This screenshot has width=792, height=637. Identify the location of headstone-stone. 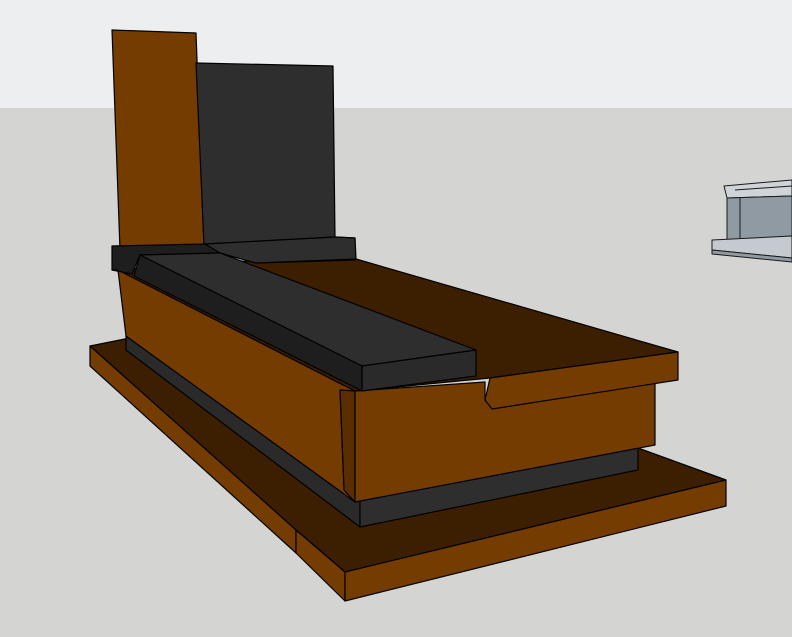
(265, 154).